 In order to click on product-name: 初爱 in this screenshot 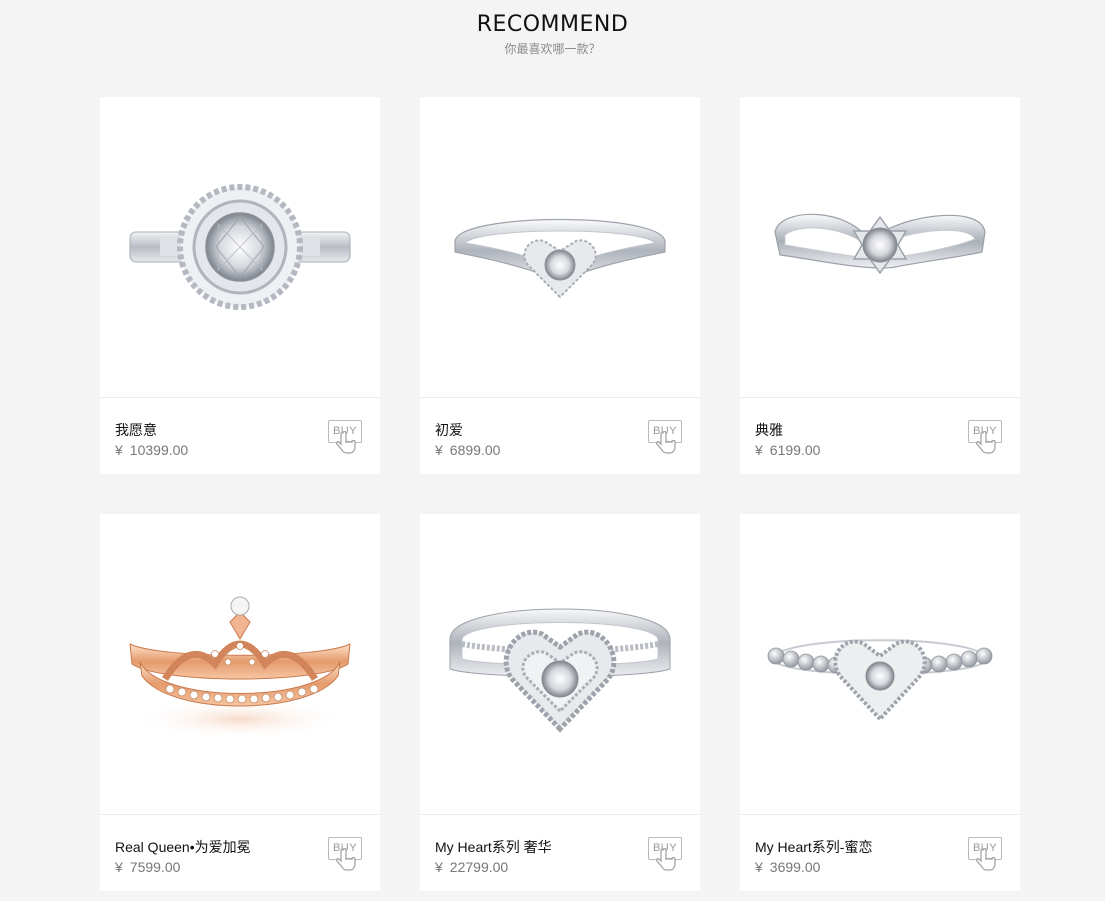, I will do `click(449, 430)`.